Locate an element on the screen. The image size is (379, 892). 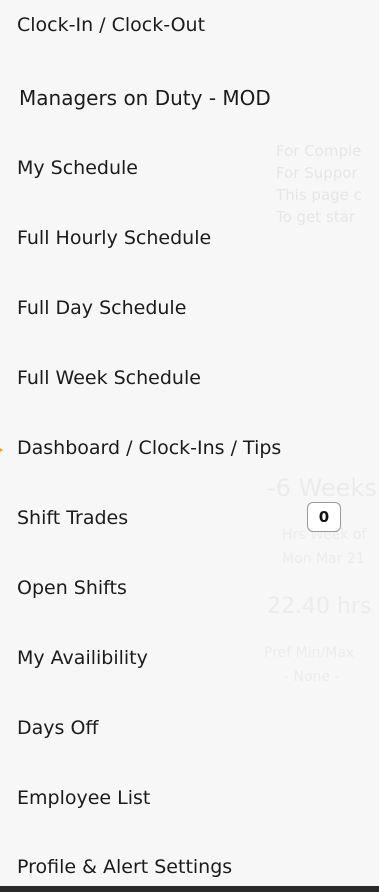
menu-item-label: Open Shifts is located at coordinates (72, 588).